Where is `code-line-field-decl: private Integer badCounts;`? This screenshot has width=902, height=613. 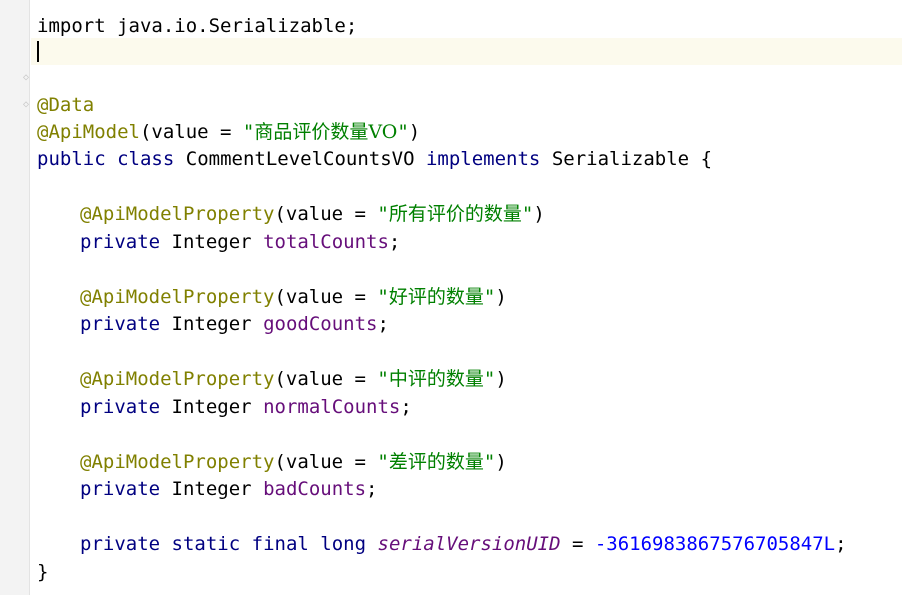
code-line-field-decl: private Integer badCounts; is located at coordinates (229, 489).